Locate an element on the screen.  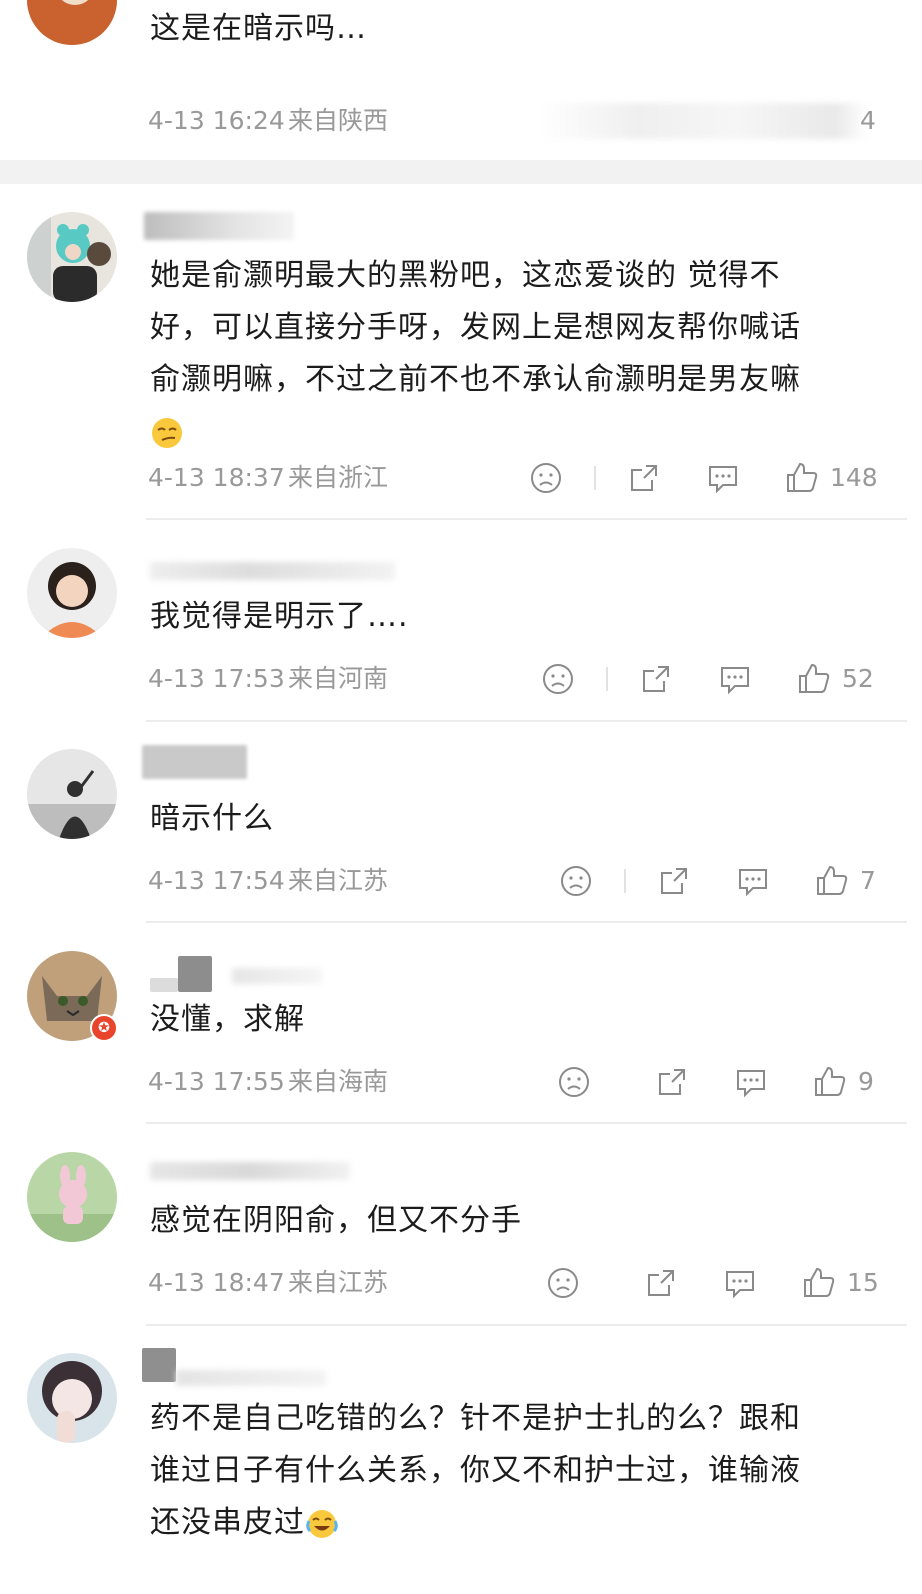
comment-text: 感觉在阴阳俞，但又不分手 is located at coordinates (336, 1220).